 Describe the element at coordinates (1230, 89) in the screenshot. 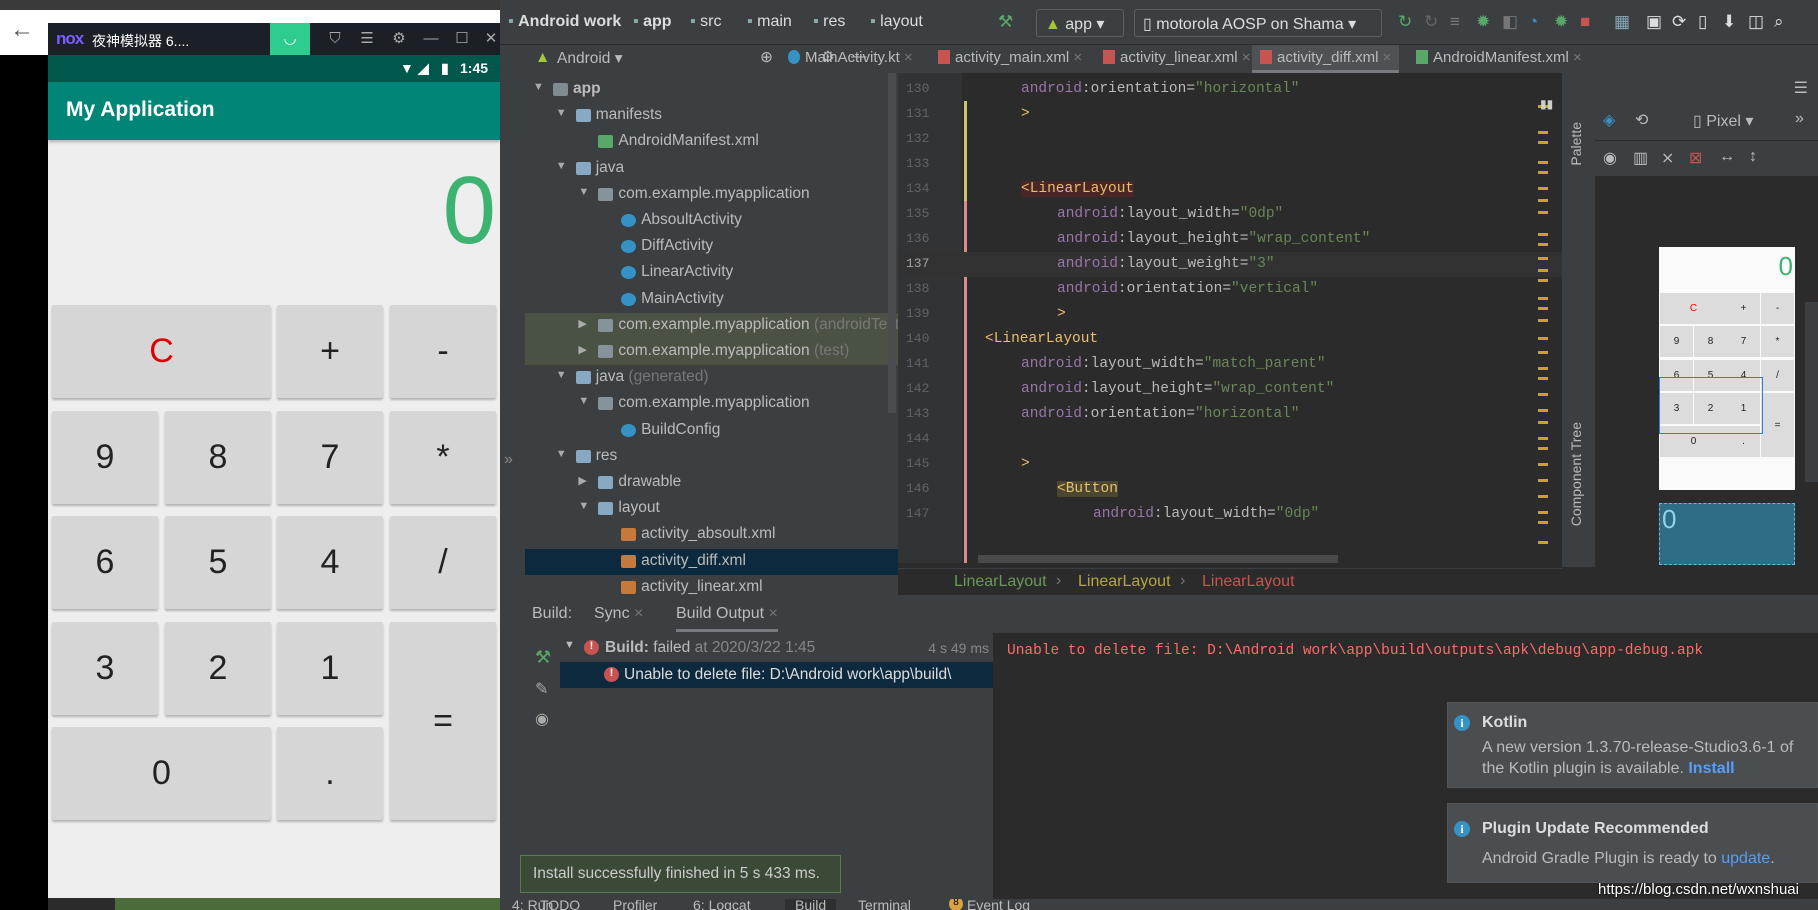

I see `code-line: 130 android:orientation="horizontal"` at that location.